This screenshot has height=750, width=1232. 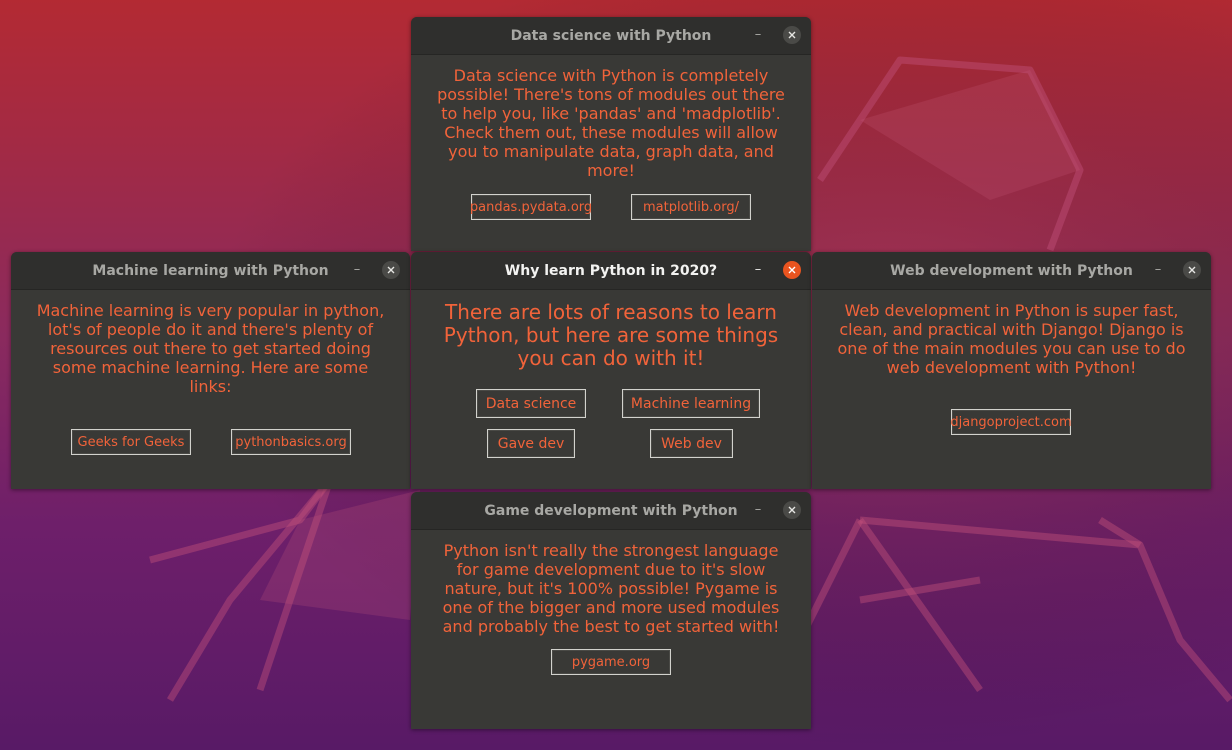 I want to click on web-dev-button: Web dev, so click(x=691, y=443).